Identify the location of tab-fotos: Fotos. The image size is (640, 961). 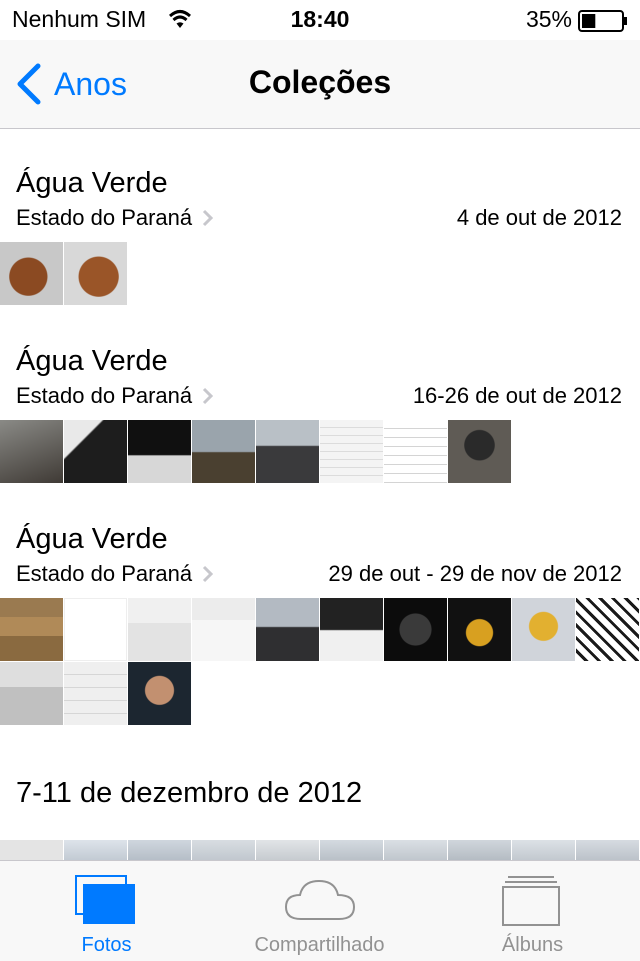
(106, 911).